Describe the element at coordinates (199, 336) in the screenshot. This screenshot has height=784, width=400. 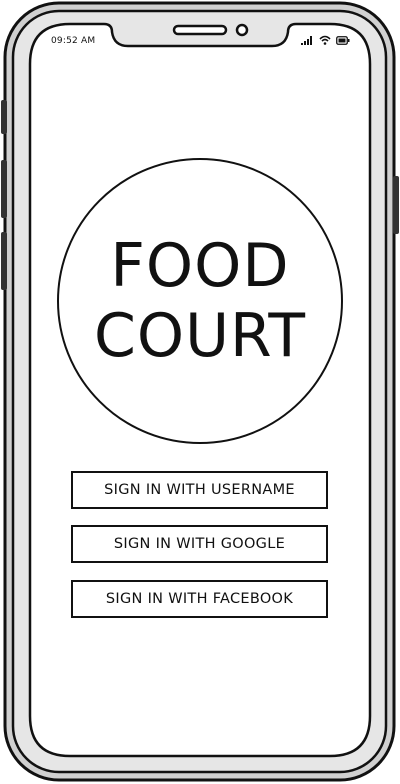
I see `logo-line-2: COURT` at that location.